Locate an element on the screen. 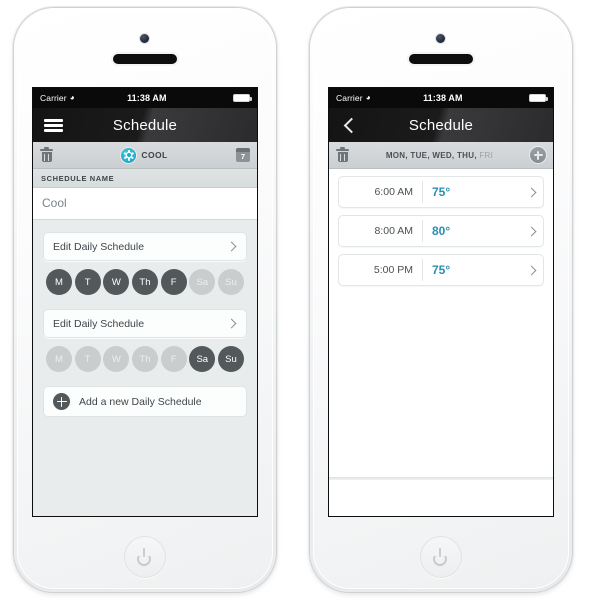  selected-days-label: MON, TUE, WED, THU, FRI is located at coordinates (439, 155).